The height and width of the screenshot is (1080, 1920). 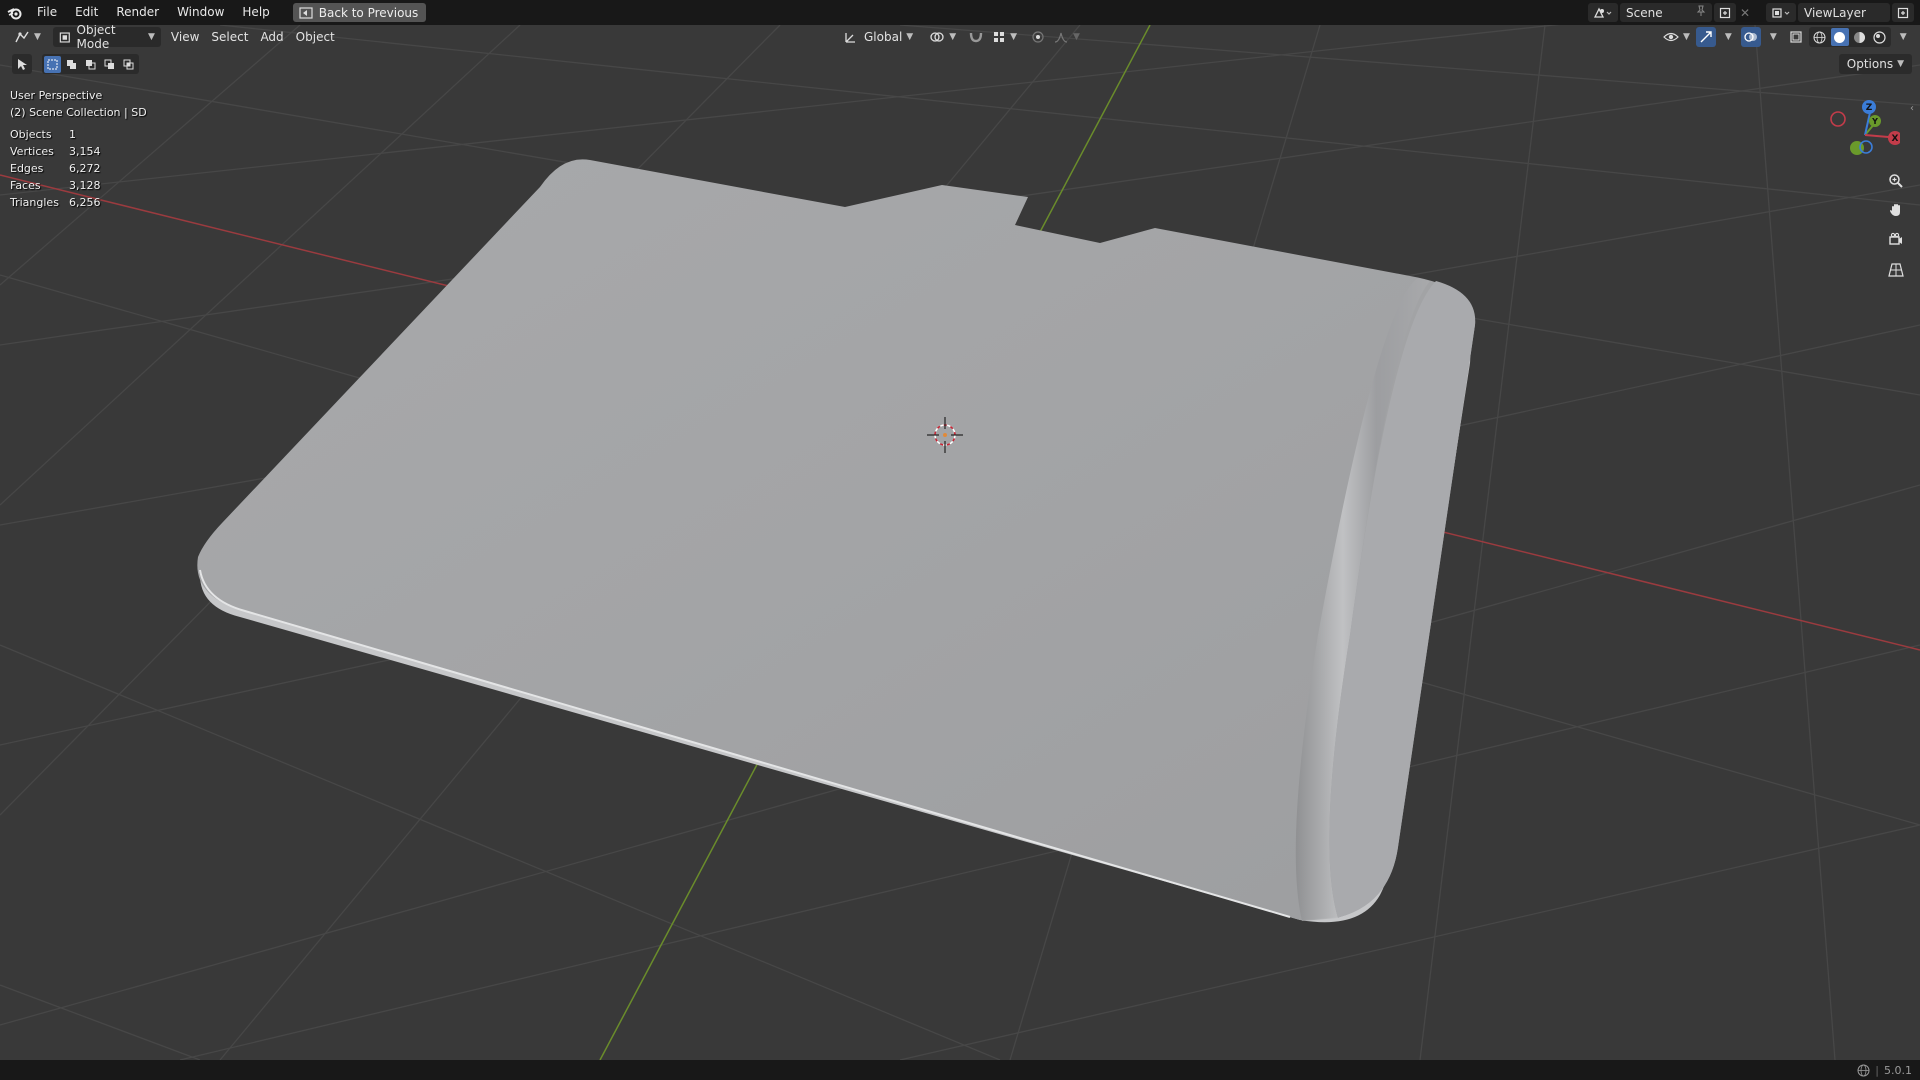 I want to click on select-invert-icon, so click(x=109, y=64).